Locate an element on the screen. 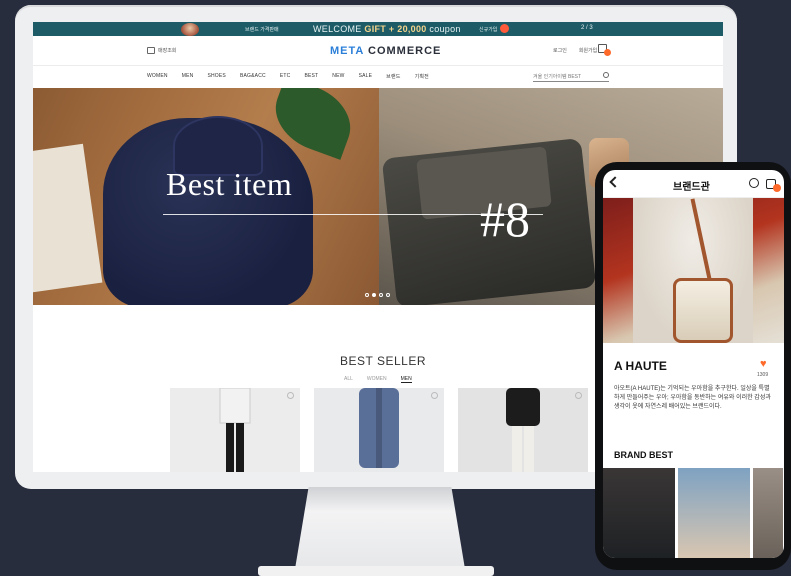 The height and width of the screenshot is (576, 791). mobile-page-title: 브랜드관 is located at coordinates (691, 187).